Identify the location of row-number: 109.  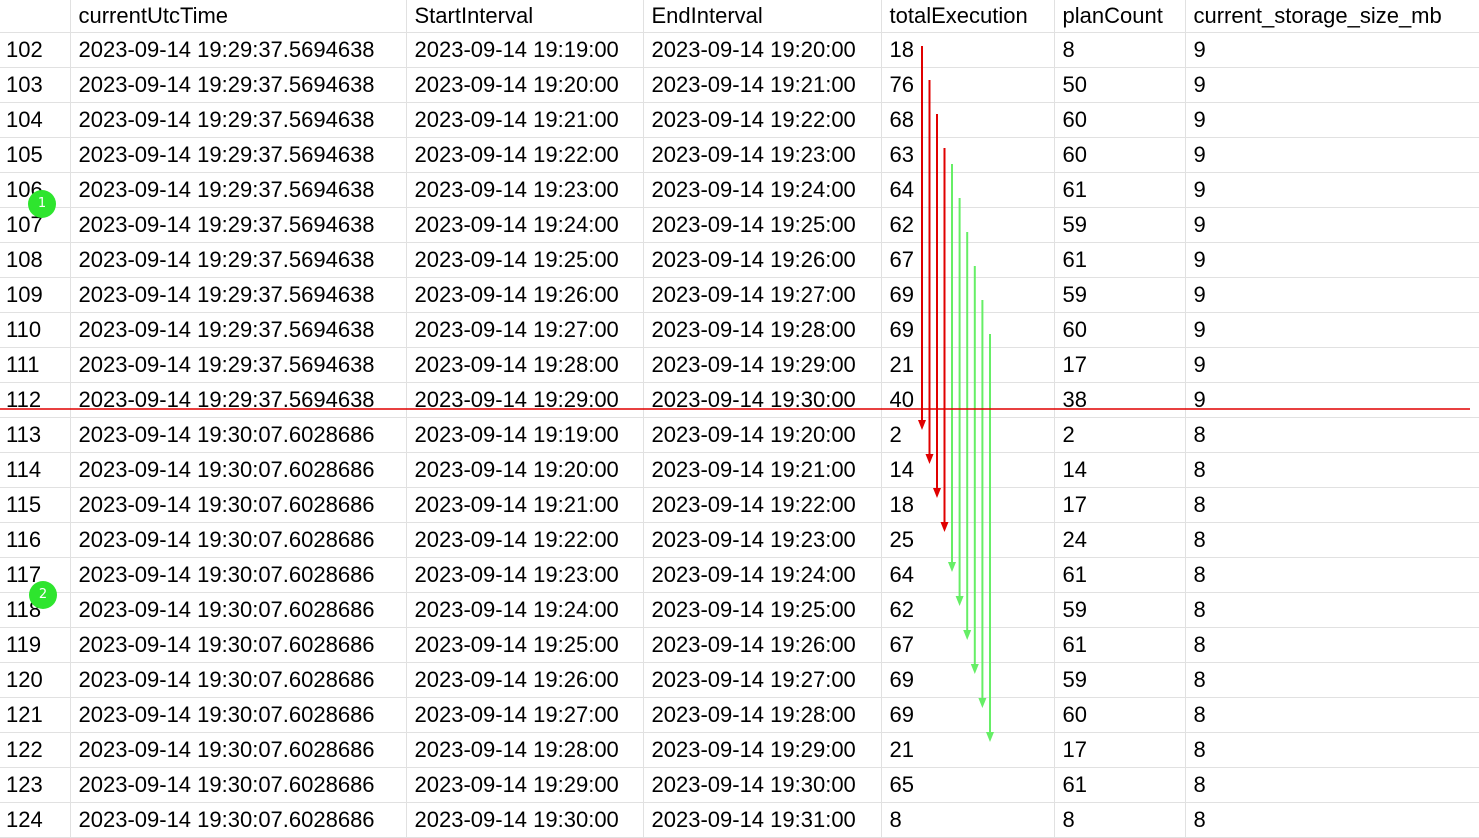
(35, 295).